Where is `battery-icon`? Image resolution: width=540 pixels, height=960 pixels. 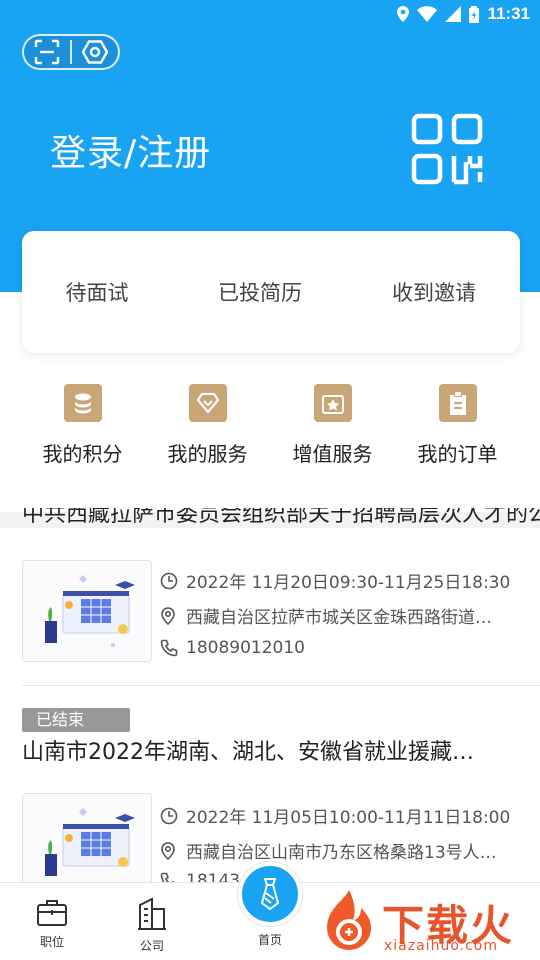 battery-icon is located at coordinates (474, 14).